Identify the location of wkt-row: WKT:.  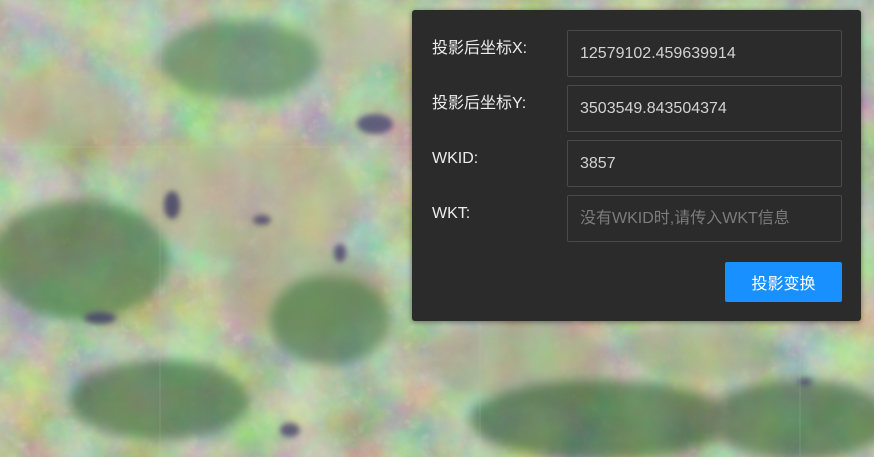
(636, 218).